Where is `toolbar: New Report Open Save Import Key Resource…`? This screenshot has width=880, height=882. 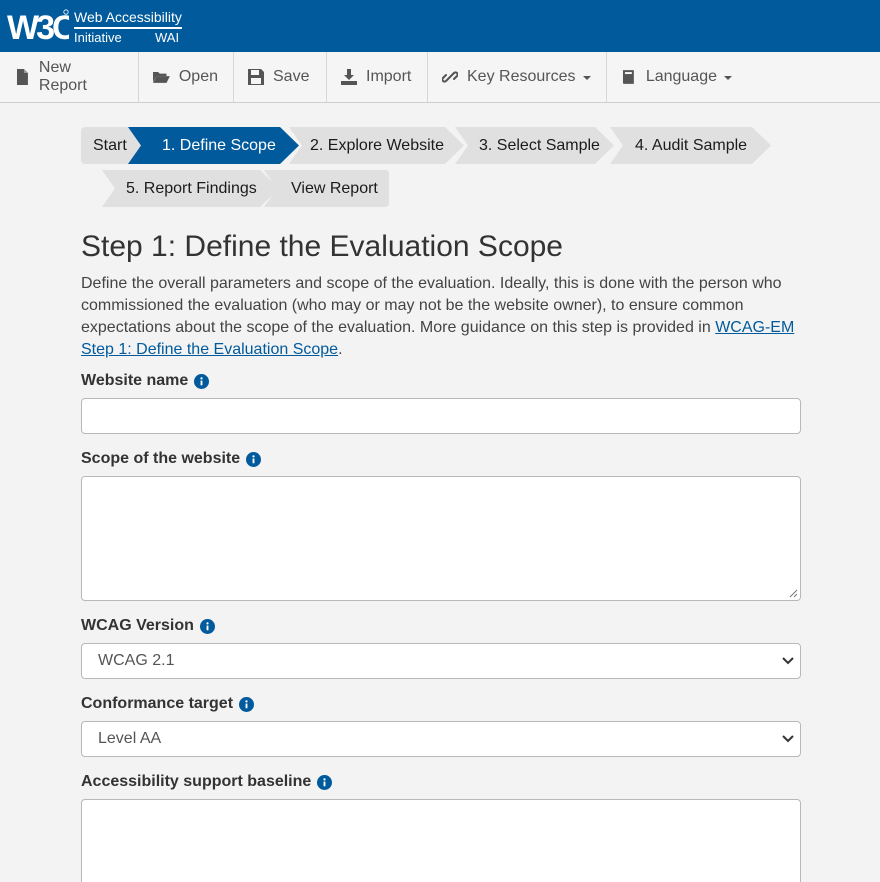
toolbar: New Report Open Save Import Key Resource… is located at coordinates (440, 77).